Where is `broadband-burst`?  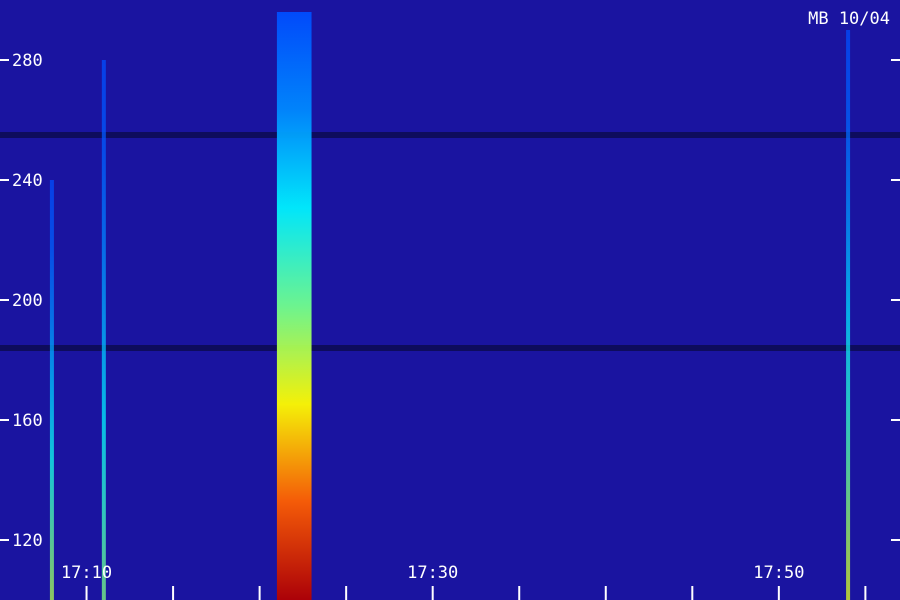
broadband-burst is located at coordinates (294, 306).